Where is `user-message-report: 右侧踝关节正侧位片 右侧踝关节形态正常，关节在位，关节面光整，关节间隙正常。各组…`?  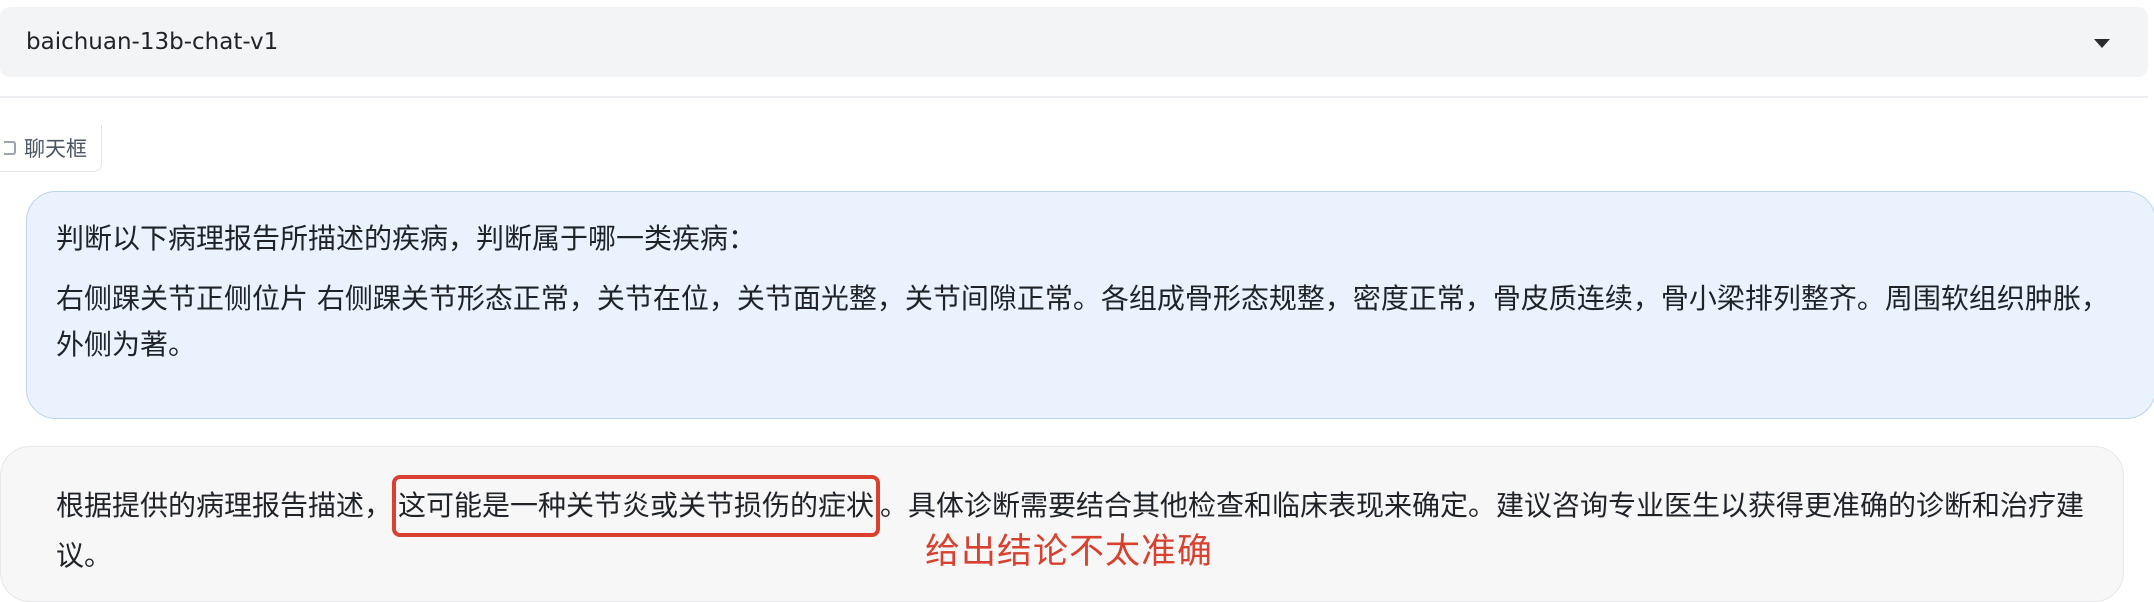 user-message-report: 右侧踝关节正侧位片 右侧踝关节形态正常，关节在位，关节面光整，关节间隙正常。各组… is located at coordinates (1082, 321).